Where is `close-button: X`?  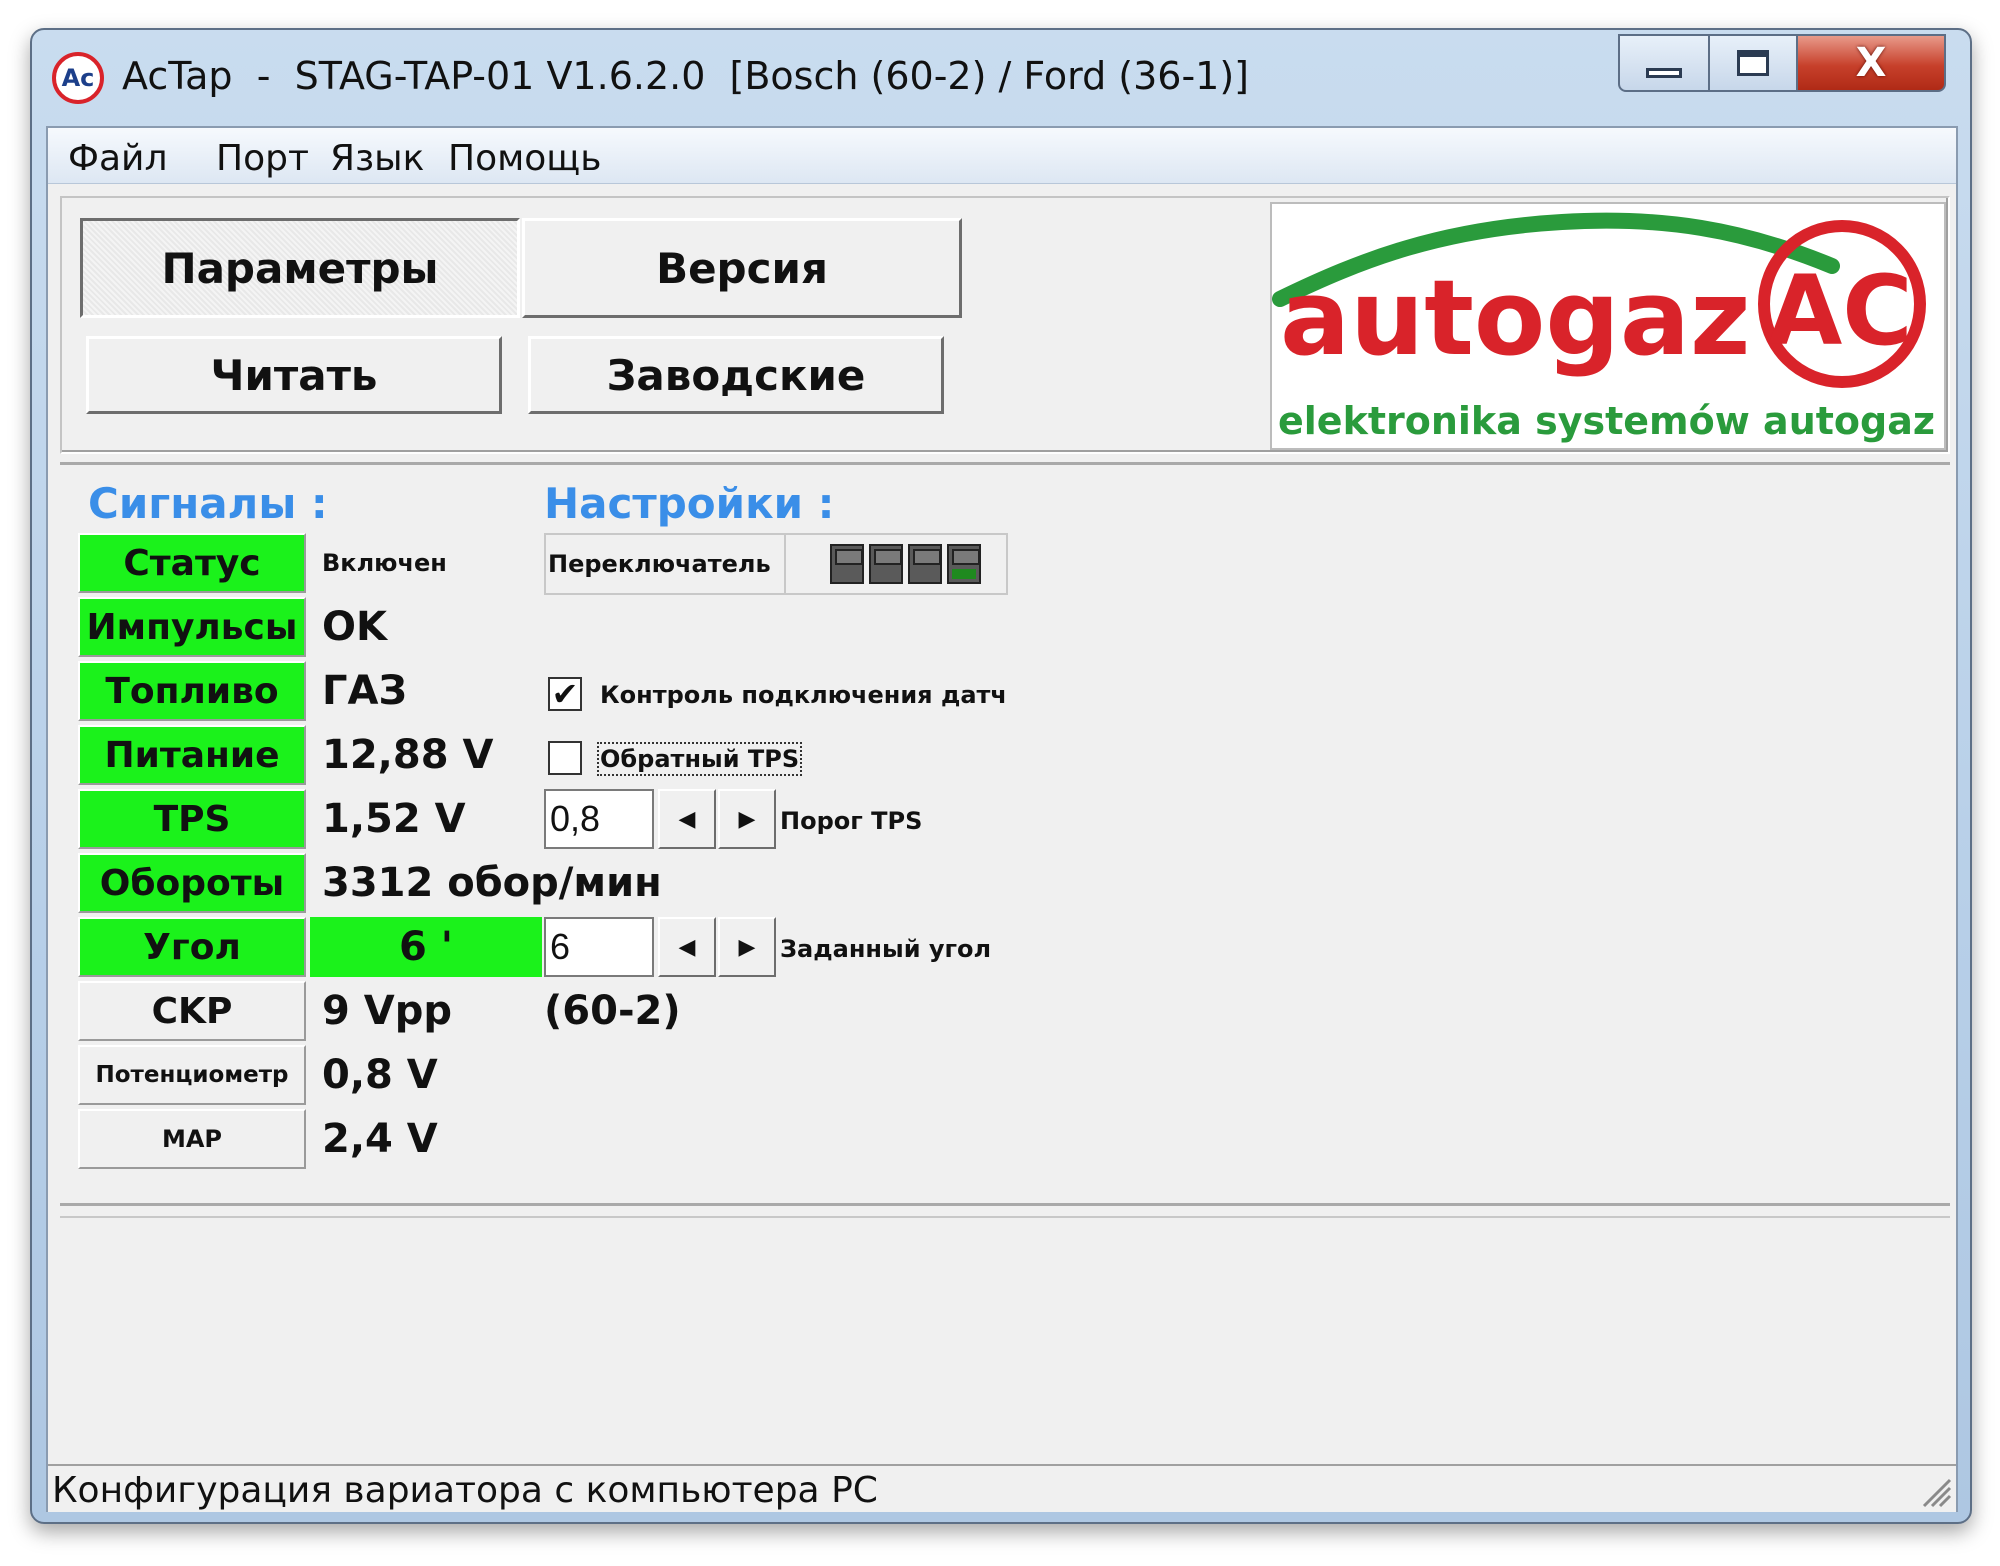
close-button: X is located at coordinates (1871, 63).